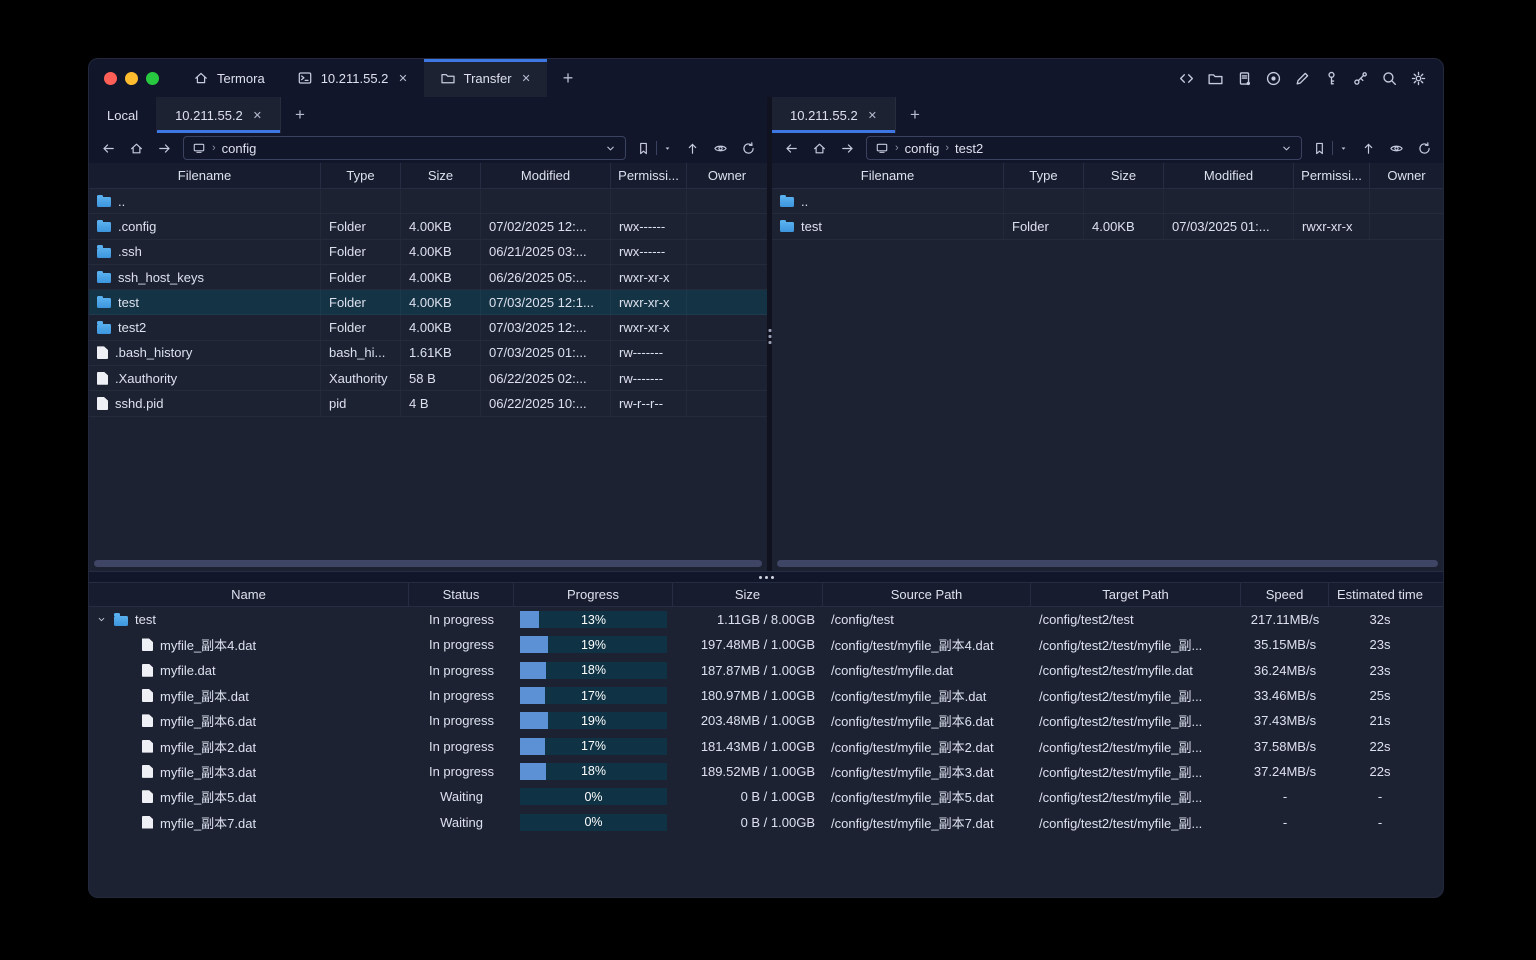  What do you see at coordinates (110, 78) in the screenshot?
I see `close-window-button` at bounding box center [110, 78].